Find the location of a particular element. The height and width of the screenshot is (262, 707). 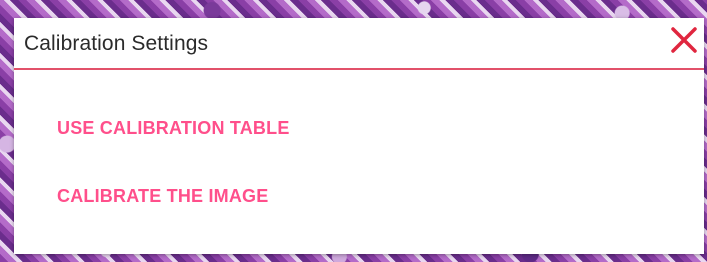

close-button is located at coordinates (684, 40).